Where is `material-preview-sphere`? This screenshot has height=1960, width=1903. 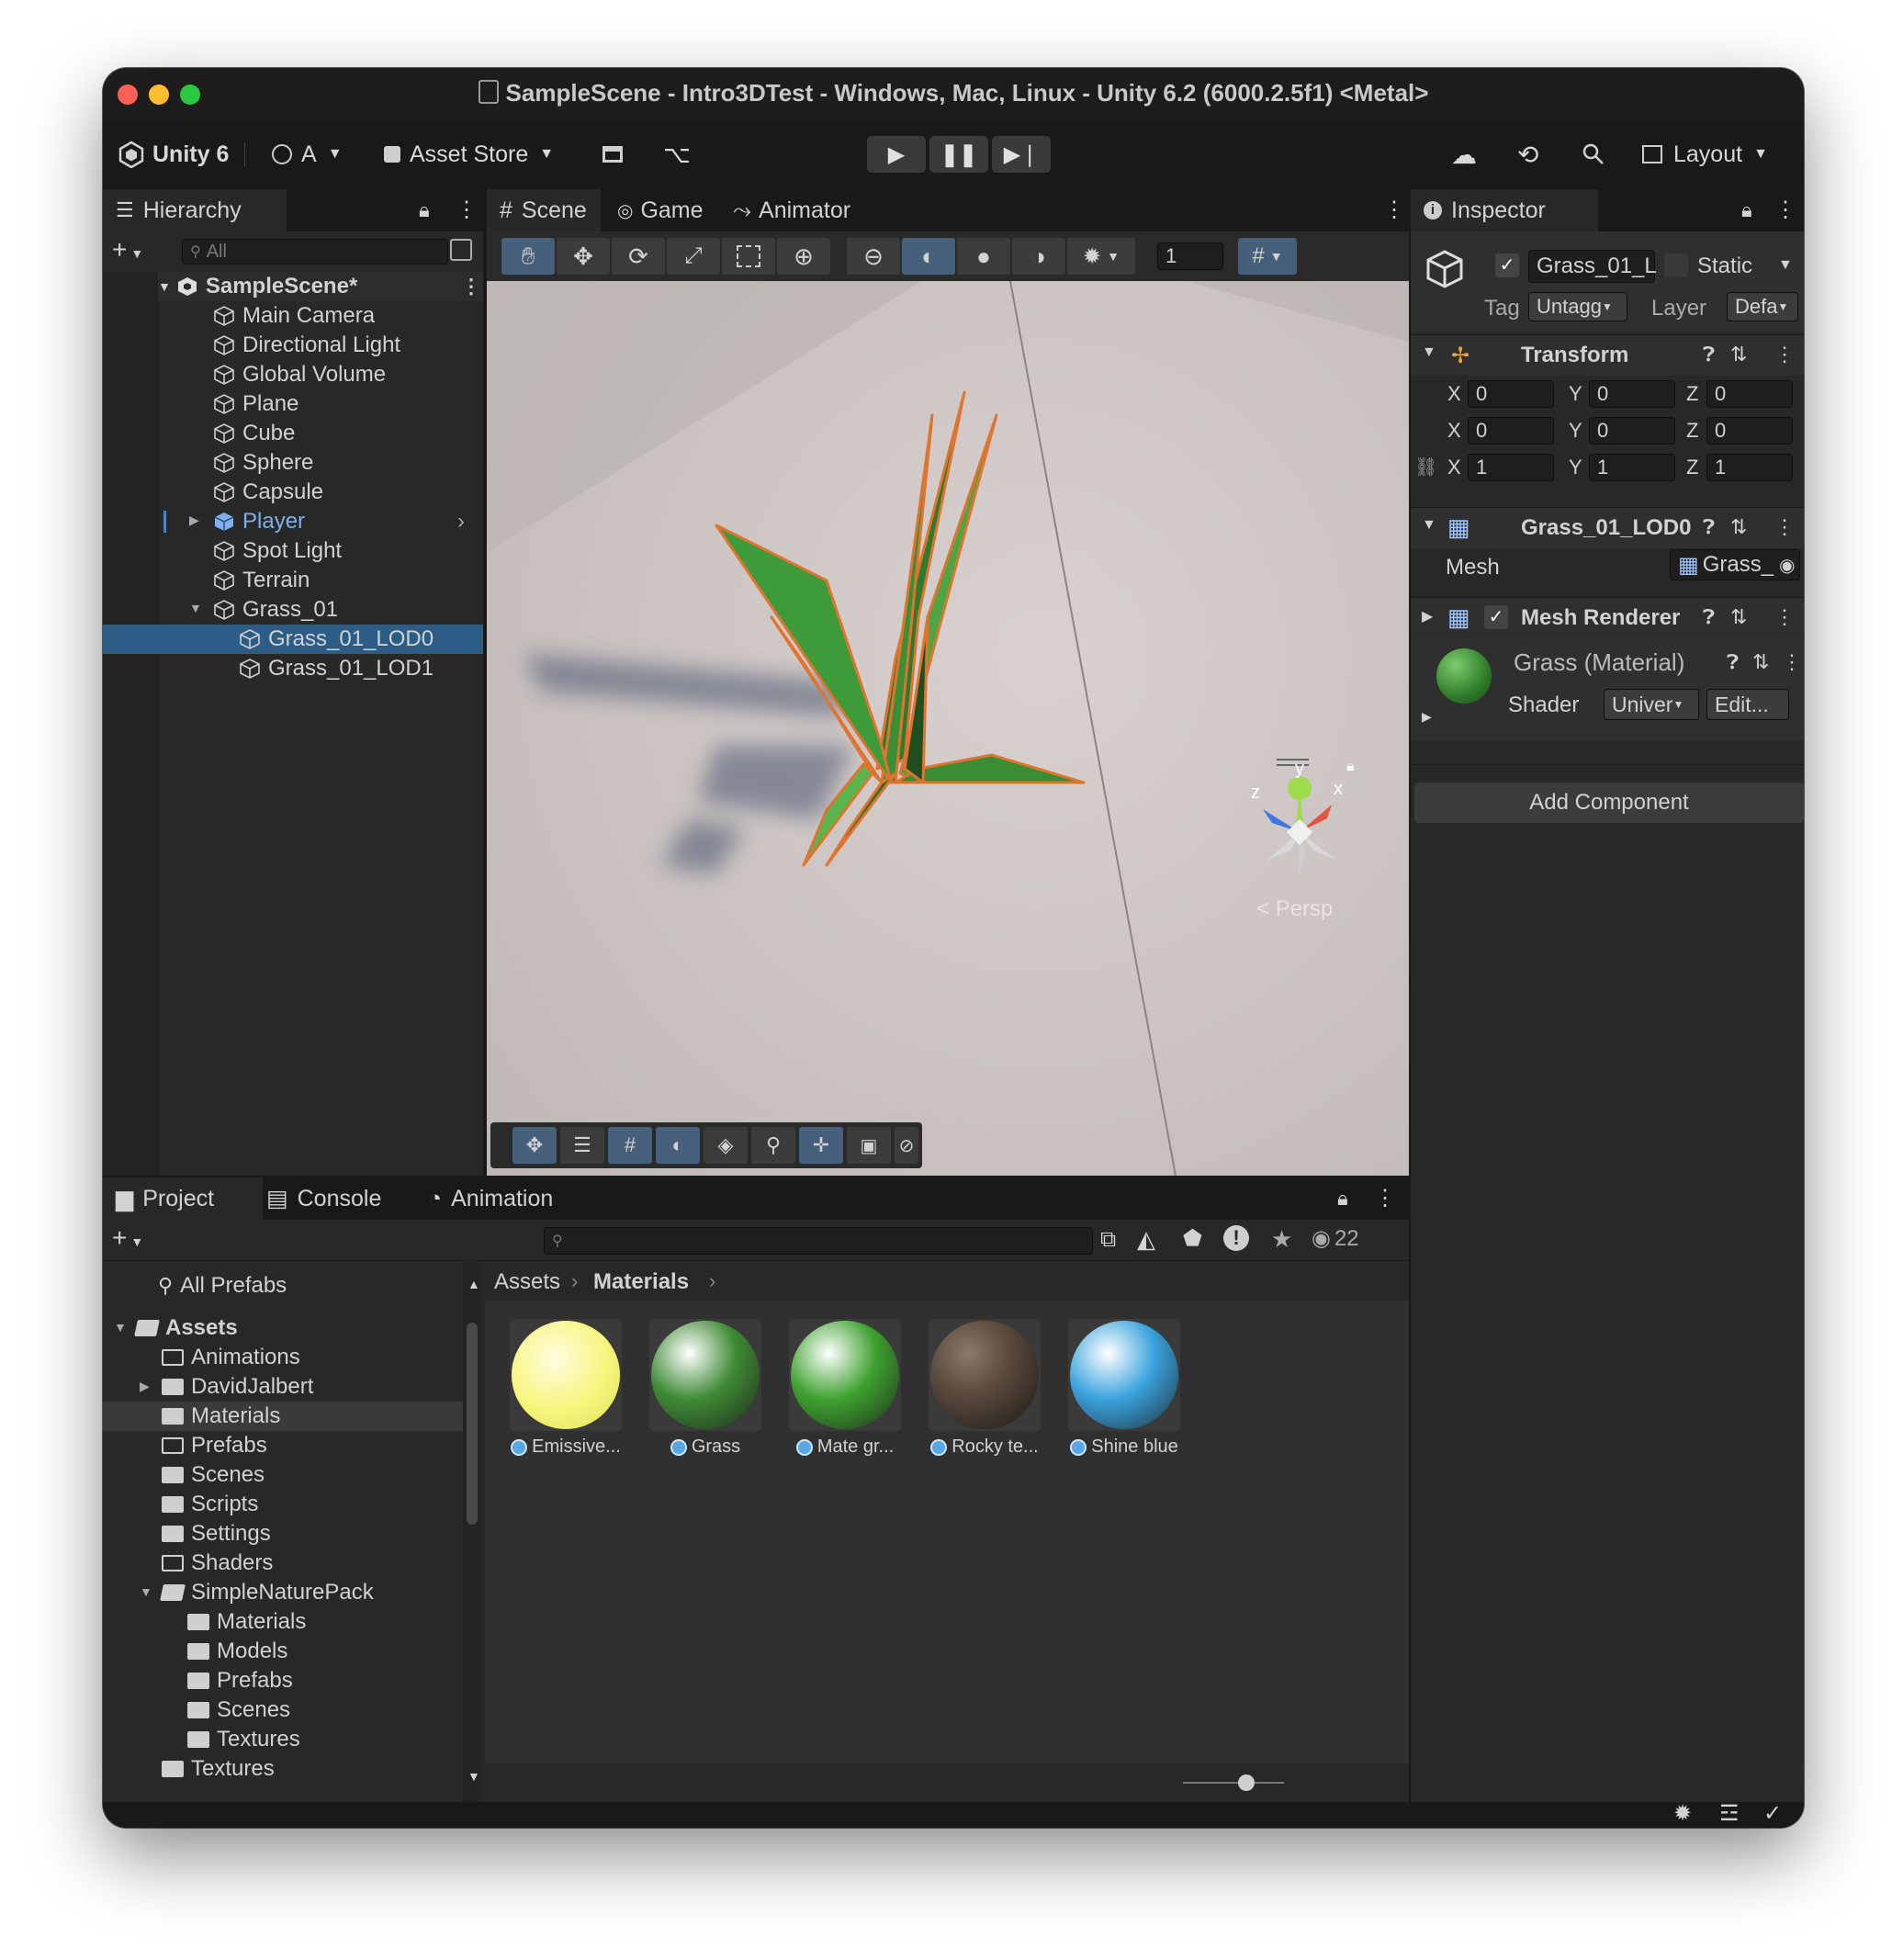 material-preview-sphere is located at coordinates (1464, 676).